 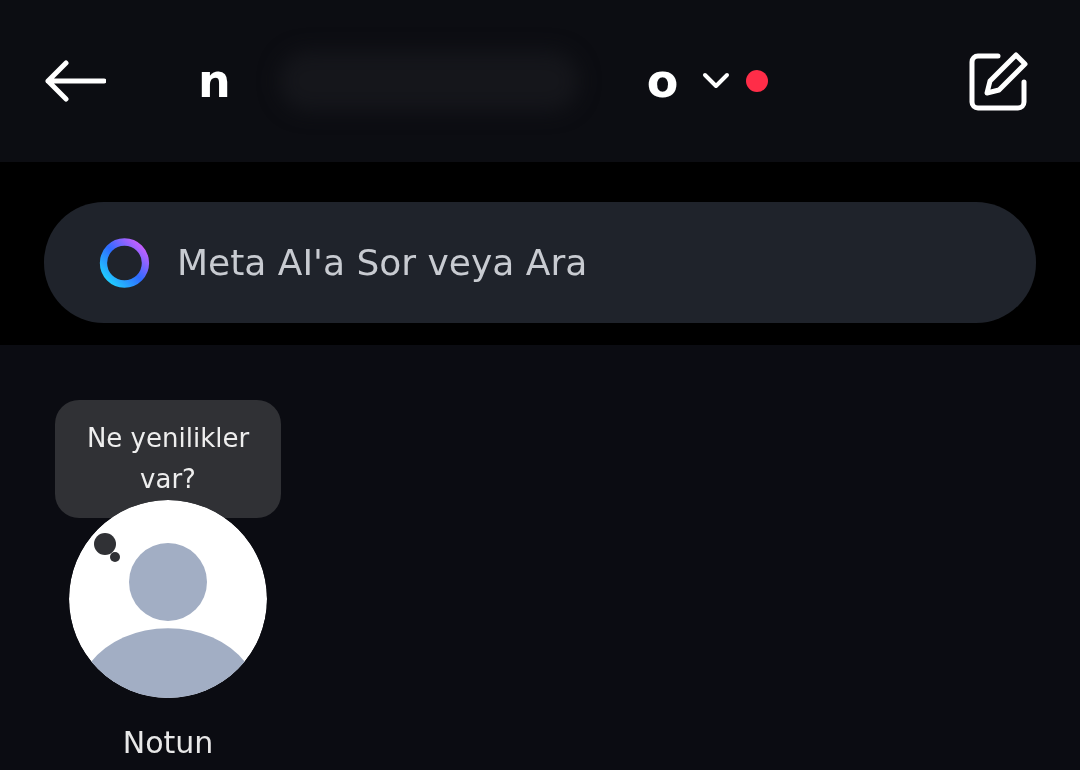 I want to click on avatar, so click(x=168, y=599).